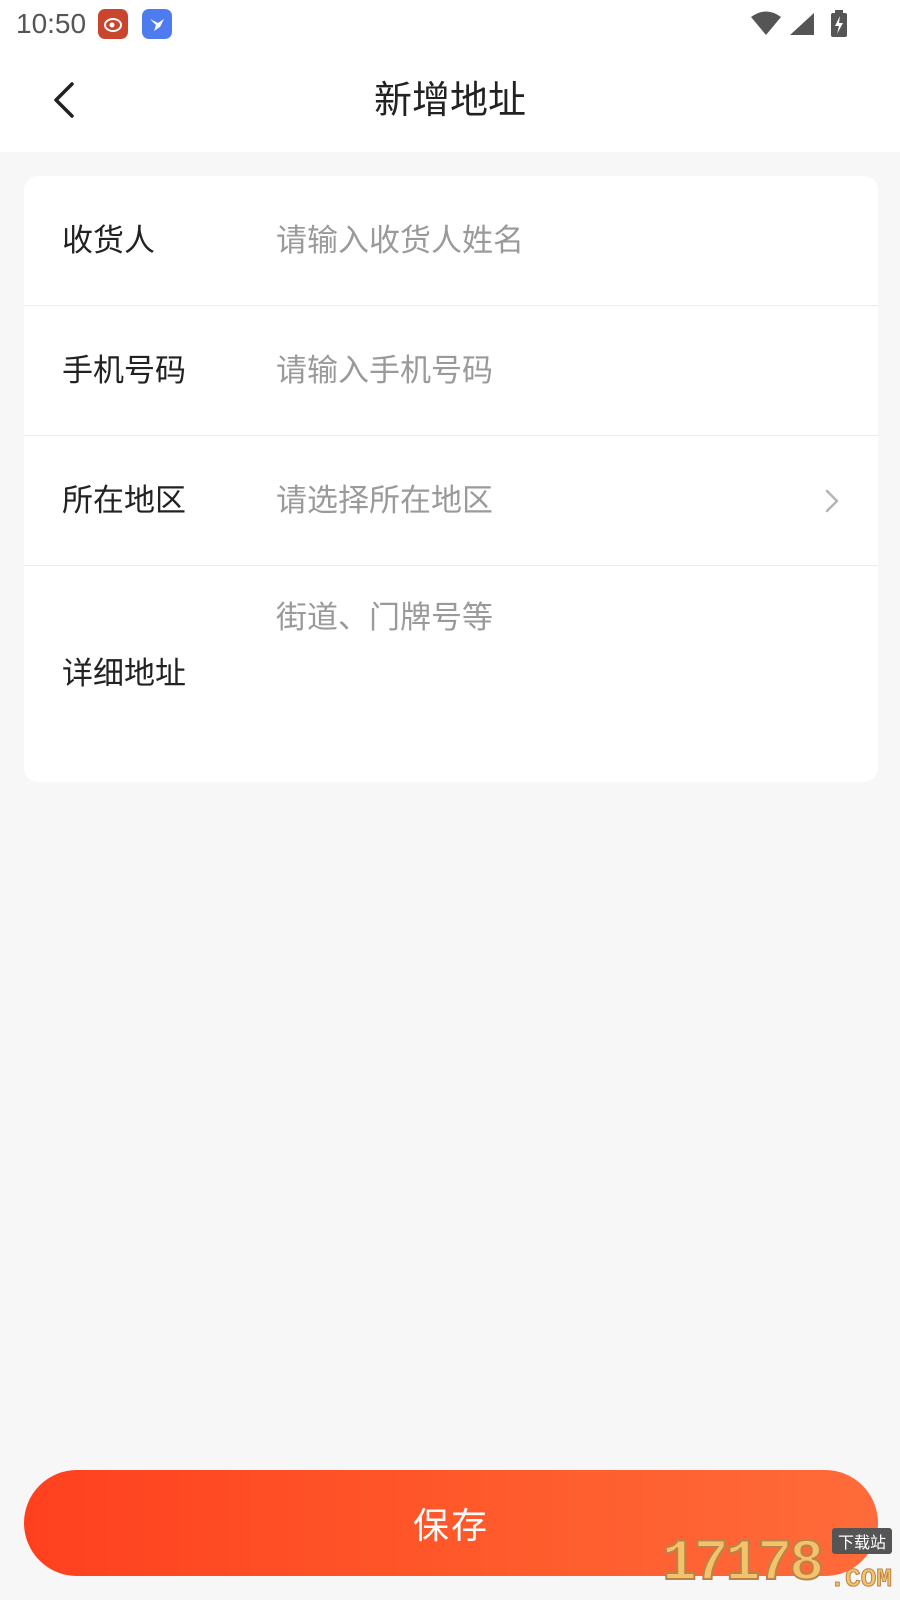 The width and height of the screenshot is (900, 1600). Describe the element at coordinates (108, 241) in the screenshot. I see `receiver-label: 收货人` at that location.